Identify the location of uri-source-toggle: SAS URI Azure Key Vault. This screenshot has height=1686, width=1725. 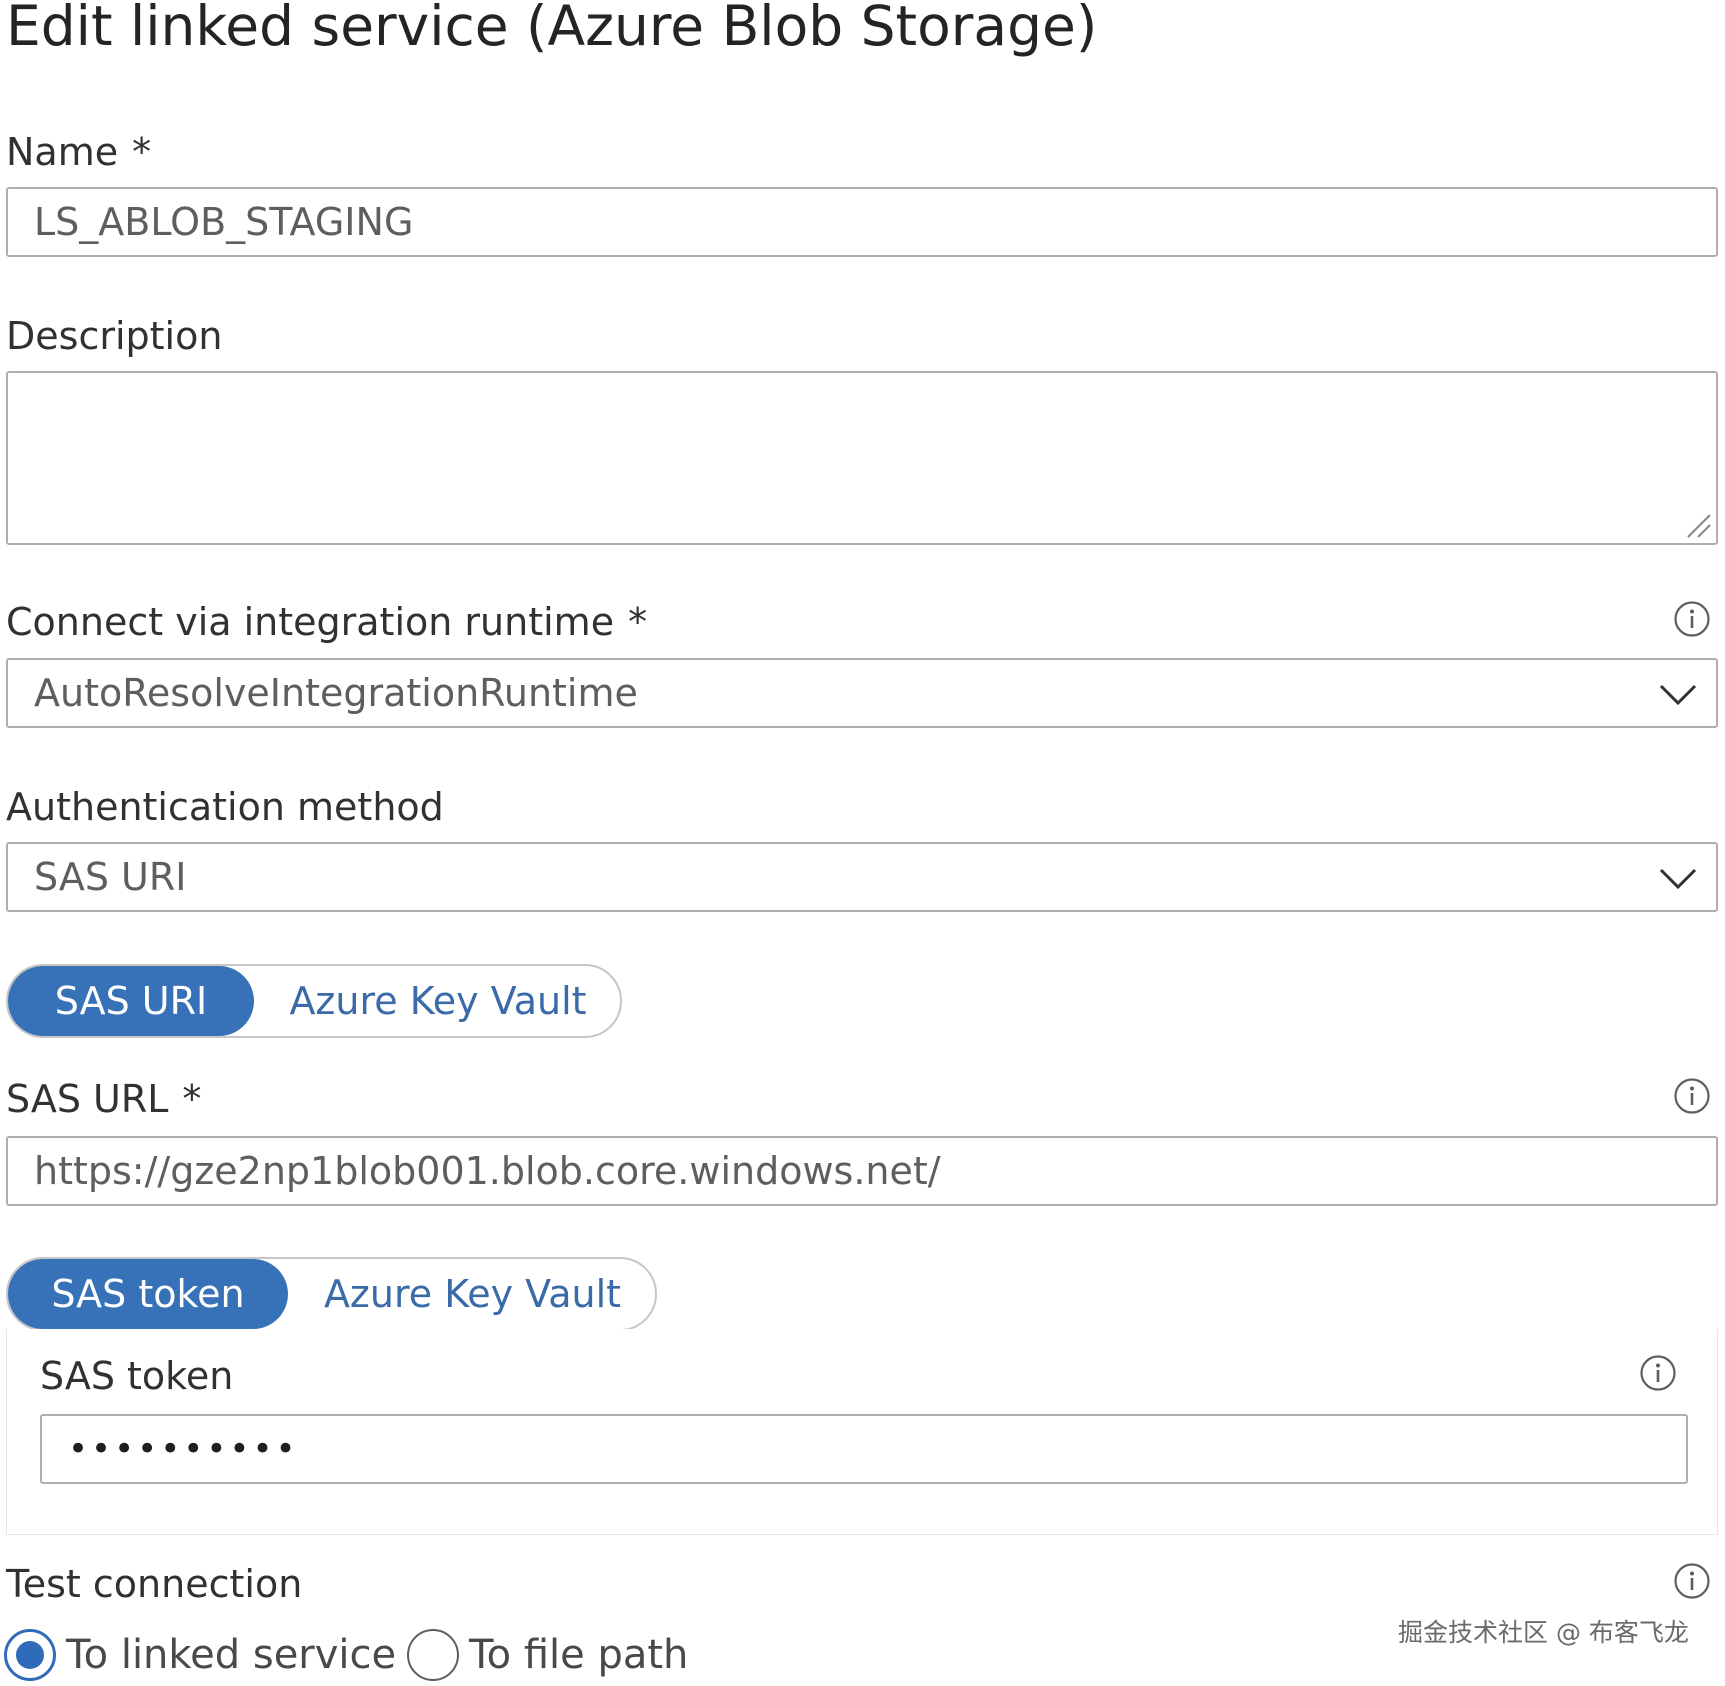
(314, 1001).